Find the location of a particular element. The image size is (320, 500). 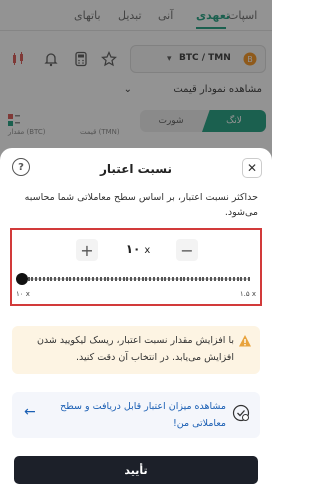

leverage-value: ۱۰ x is located at coordinates (138, 249).